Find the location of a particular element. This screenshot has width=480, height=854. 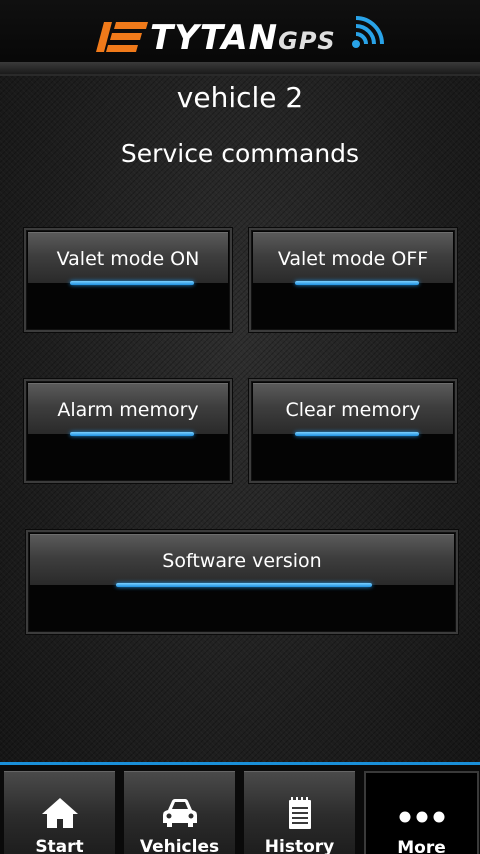

clear-memory-button: Clear memory is located at coordinates (353, 431).